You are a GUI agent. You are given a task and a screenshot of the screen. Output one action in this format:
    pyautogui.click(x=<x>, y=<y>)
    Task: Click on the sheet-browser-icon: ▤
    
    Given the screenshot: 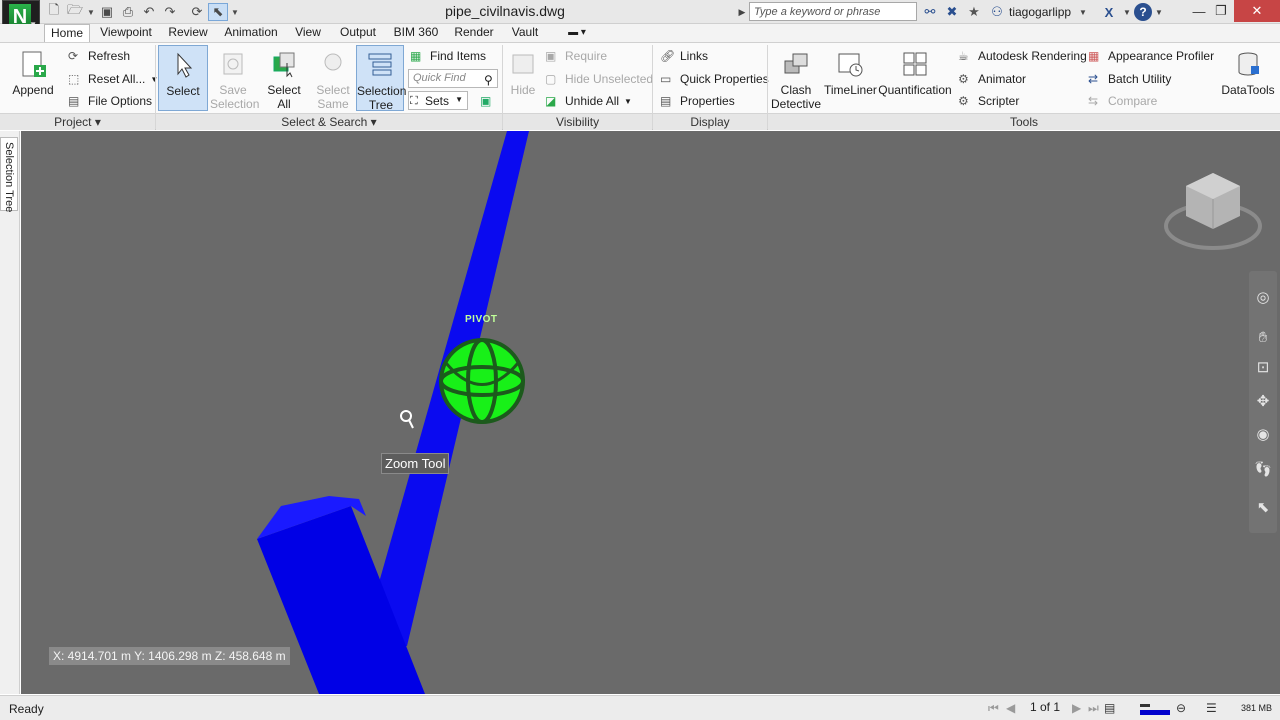 What is the action you would take?
    pyautogui.click(x=1109, y=708)
    